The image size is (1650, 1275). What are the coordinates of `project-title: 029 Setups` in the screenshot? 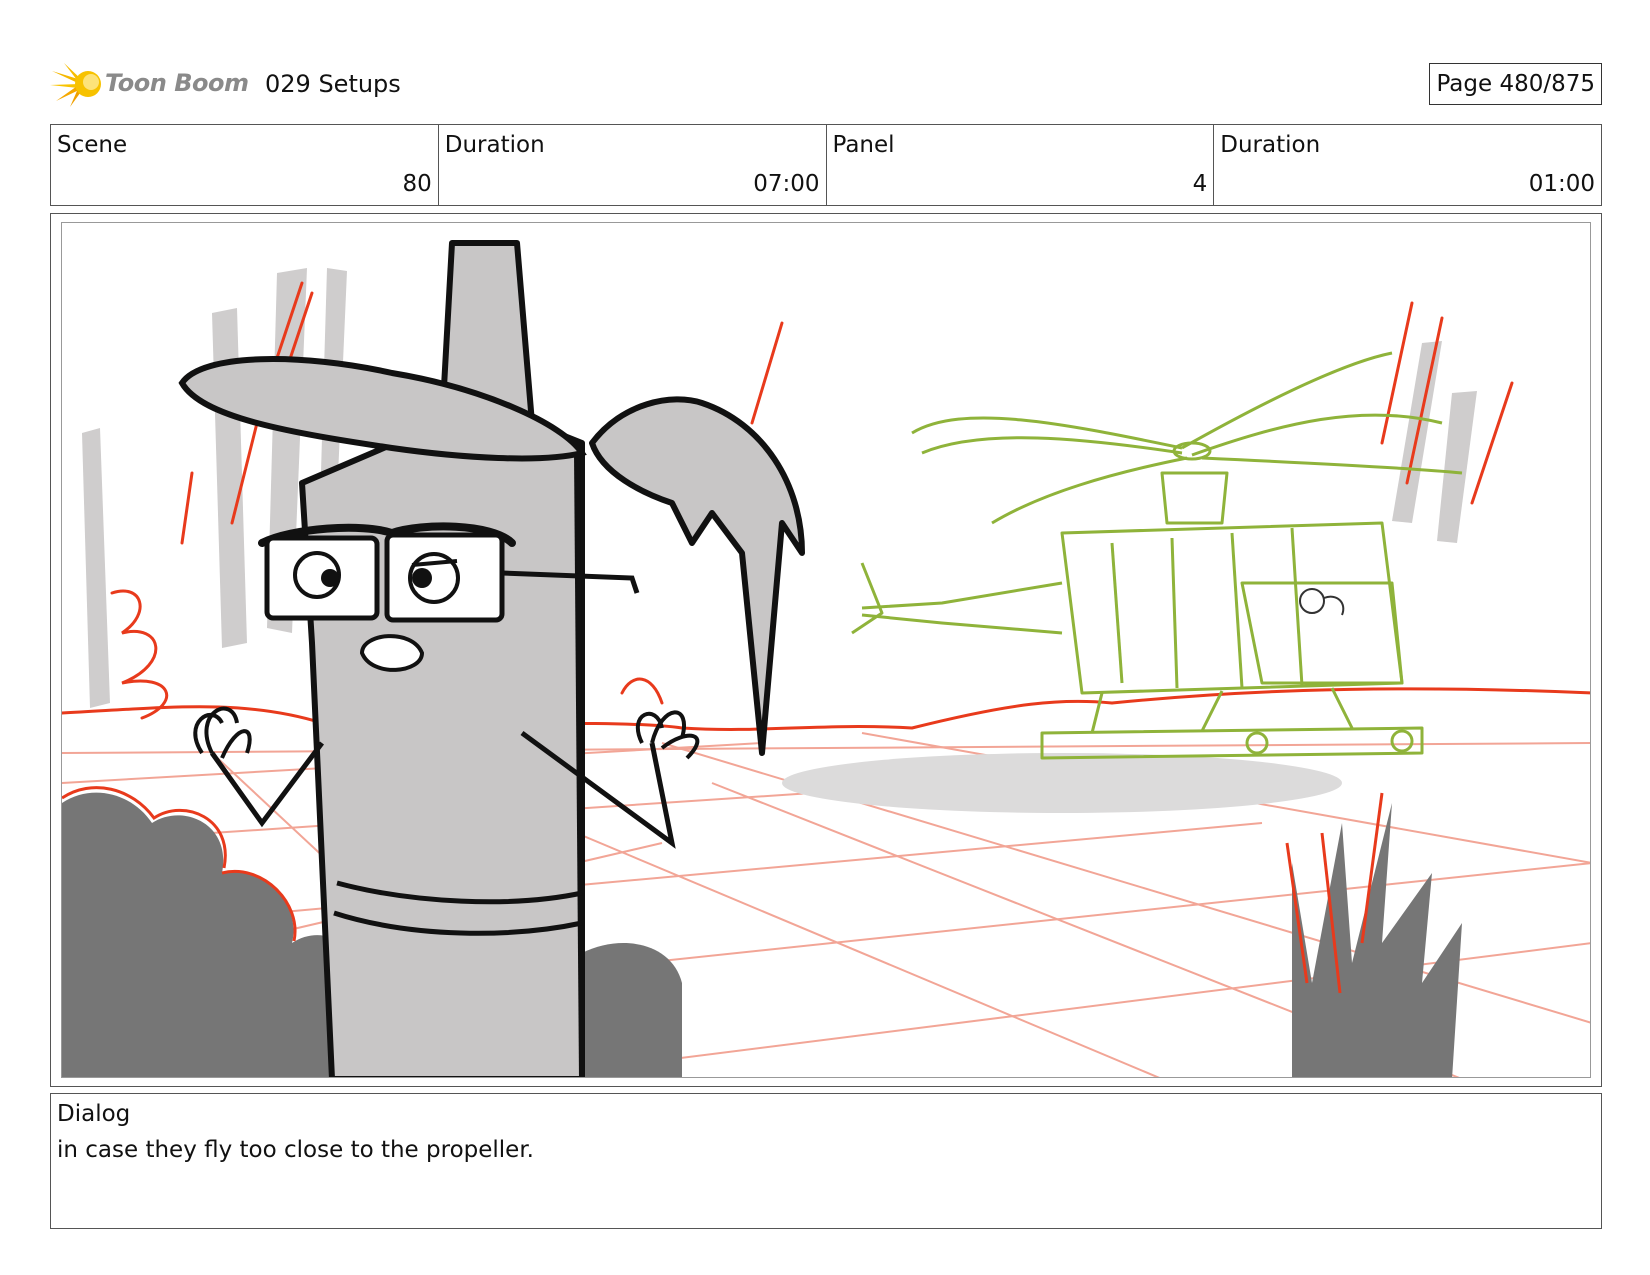 It's located at (333, 84).